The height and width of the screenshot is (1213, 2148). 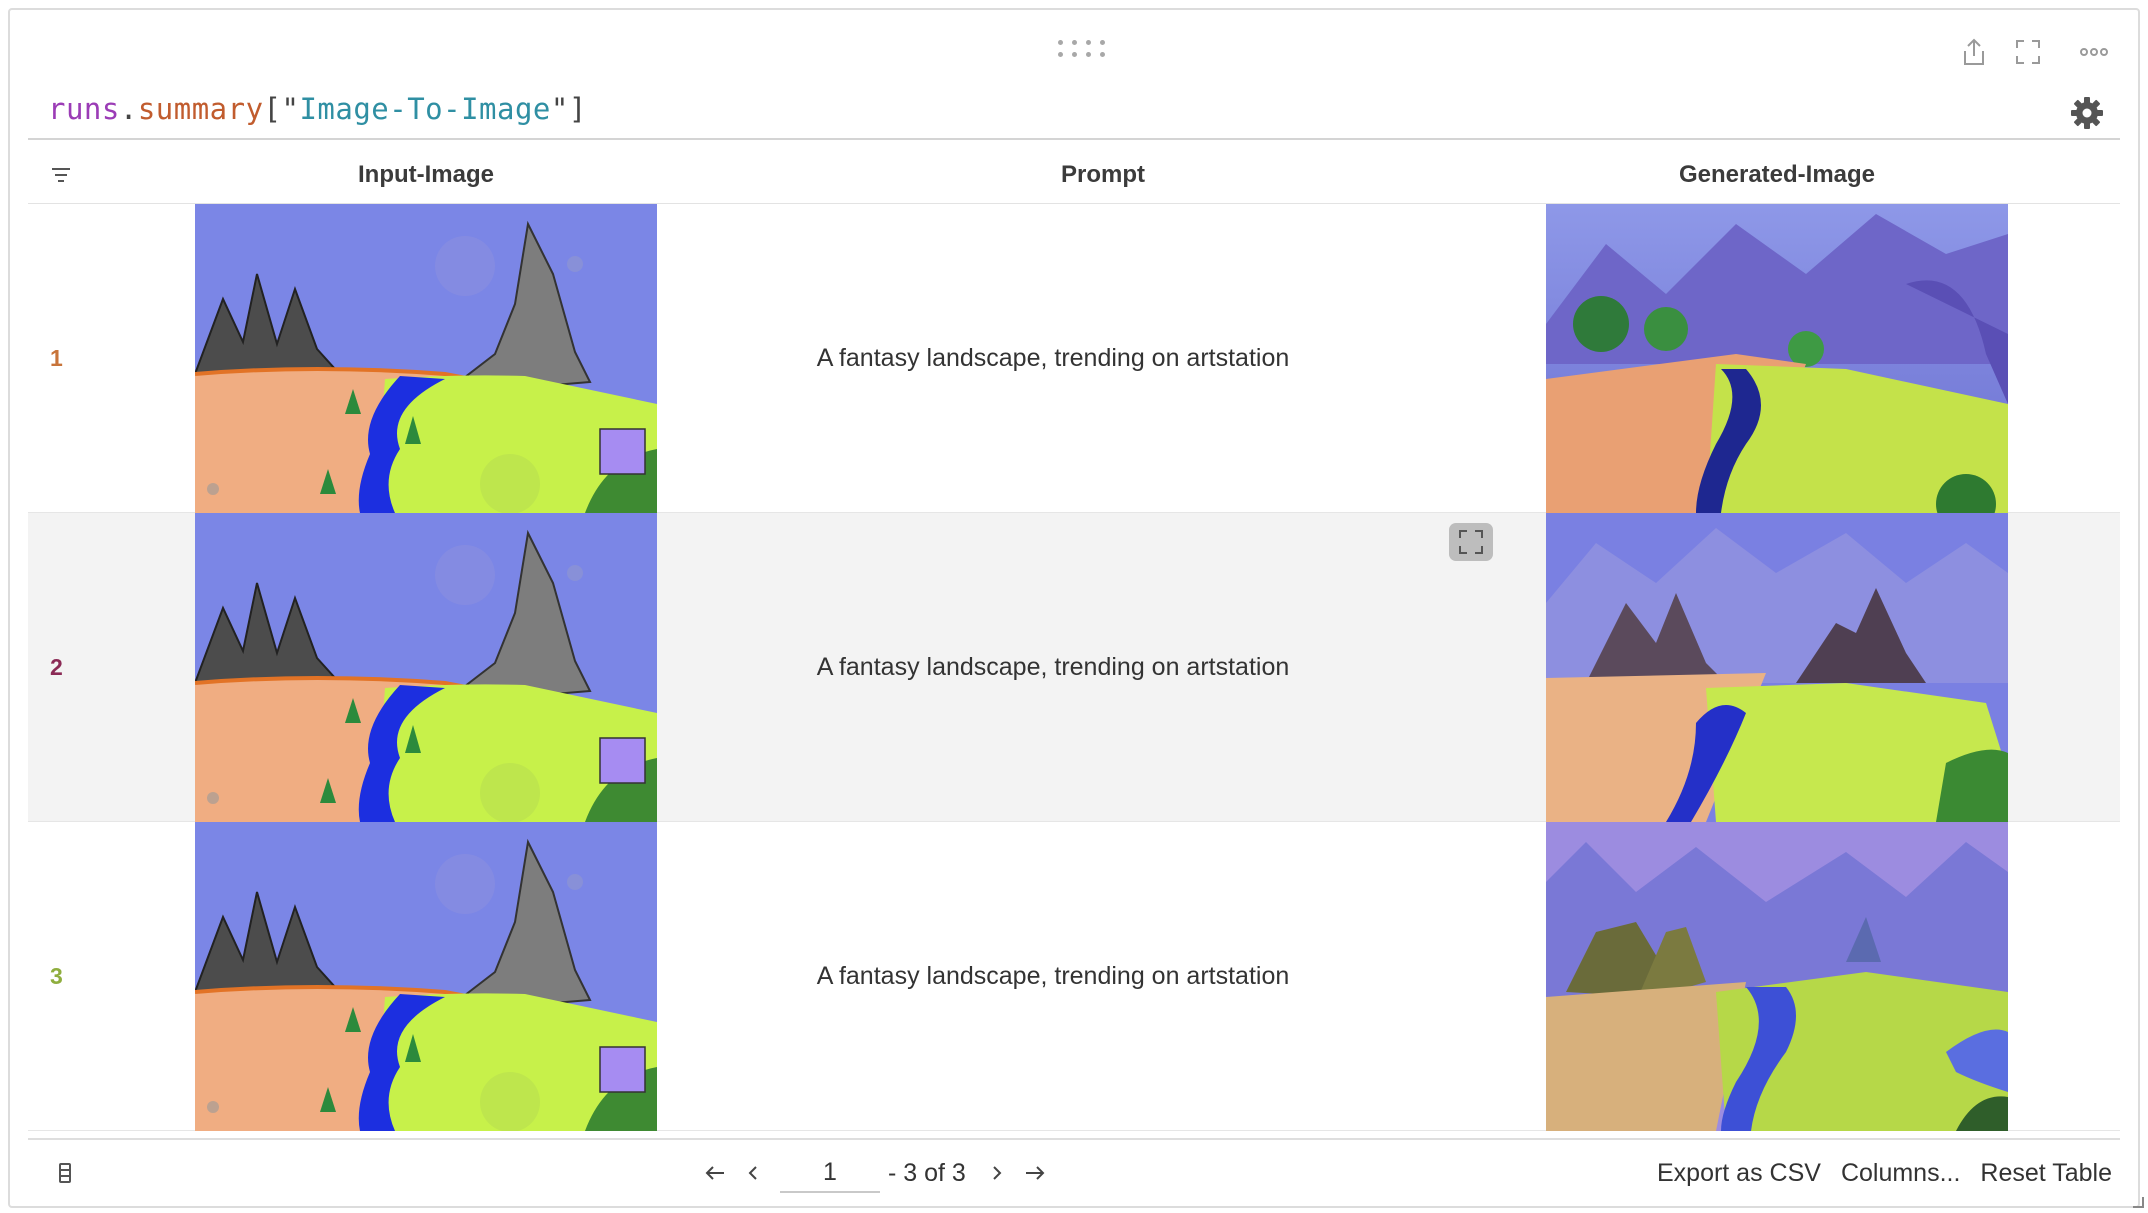 I want to click on prev-page-icon, so click(x=753, y=1173).